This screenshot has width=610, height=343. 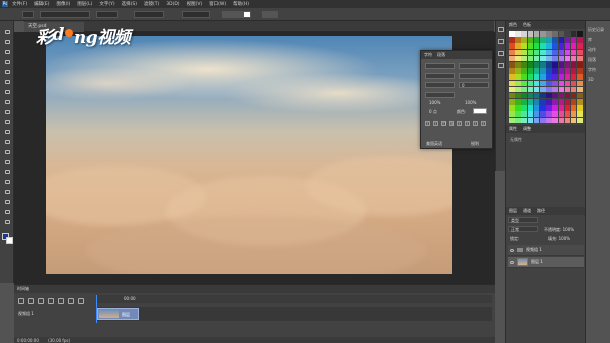 I want to click on tab-adjustments: 调整, so click(x=527, y=129).